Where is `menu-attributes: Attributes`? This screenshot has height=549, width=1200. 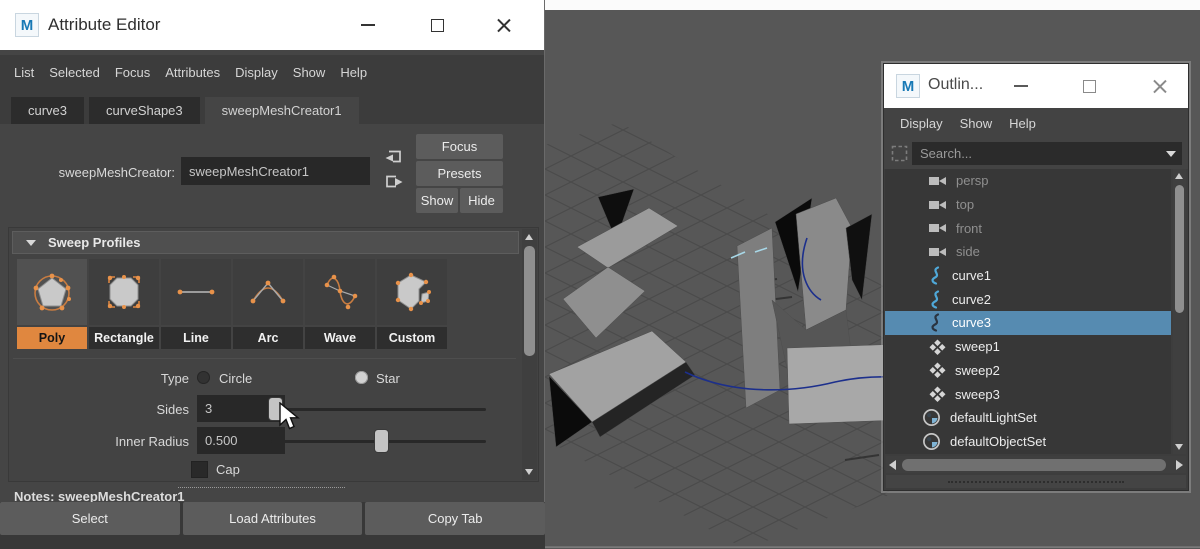 menu-attributes: Attributes is located at coordinates (192, 72).